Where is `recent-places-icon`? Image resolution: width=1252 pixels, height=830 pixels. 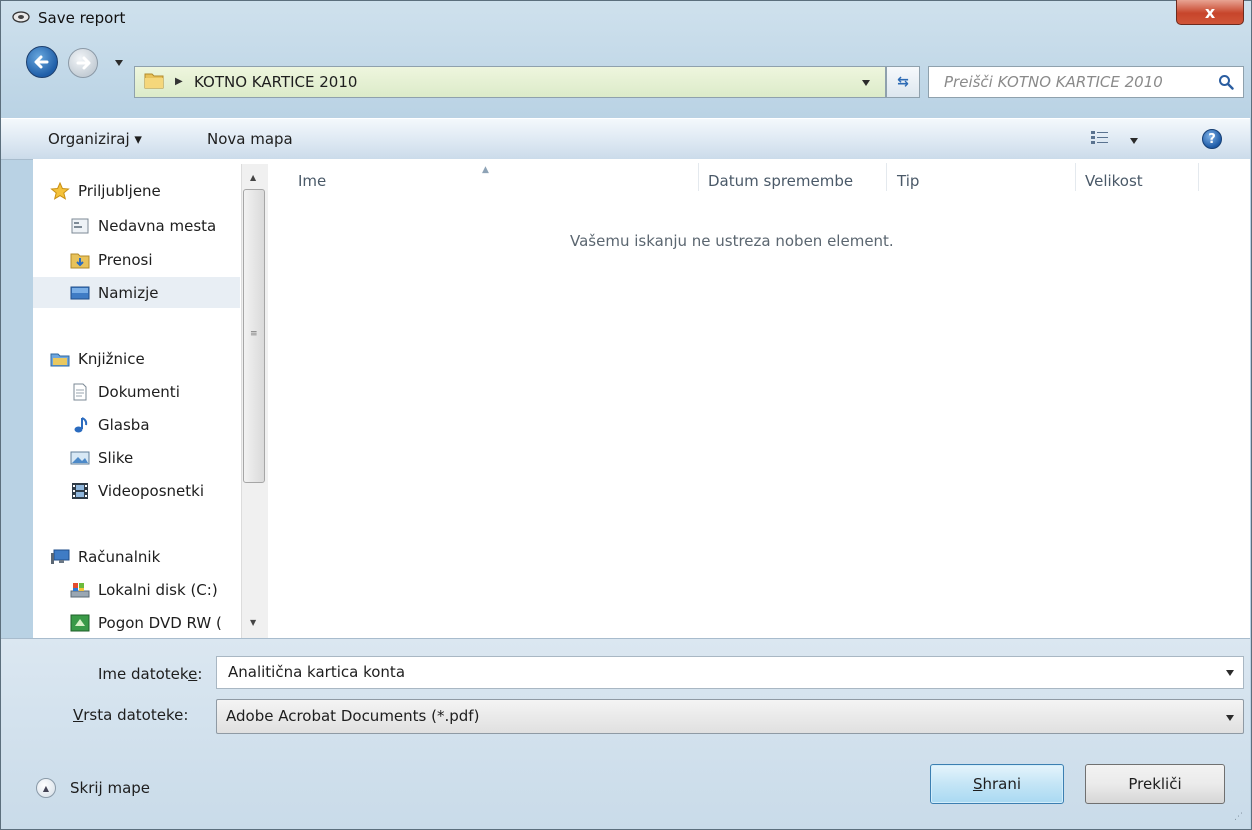
recent-places-icon is located at coordinates (80, 226).